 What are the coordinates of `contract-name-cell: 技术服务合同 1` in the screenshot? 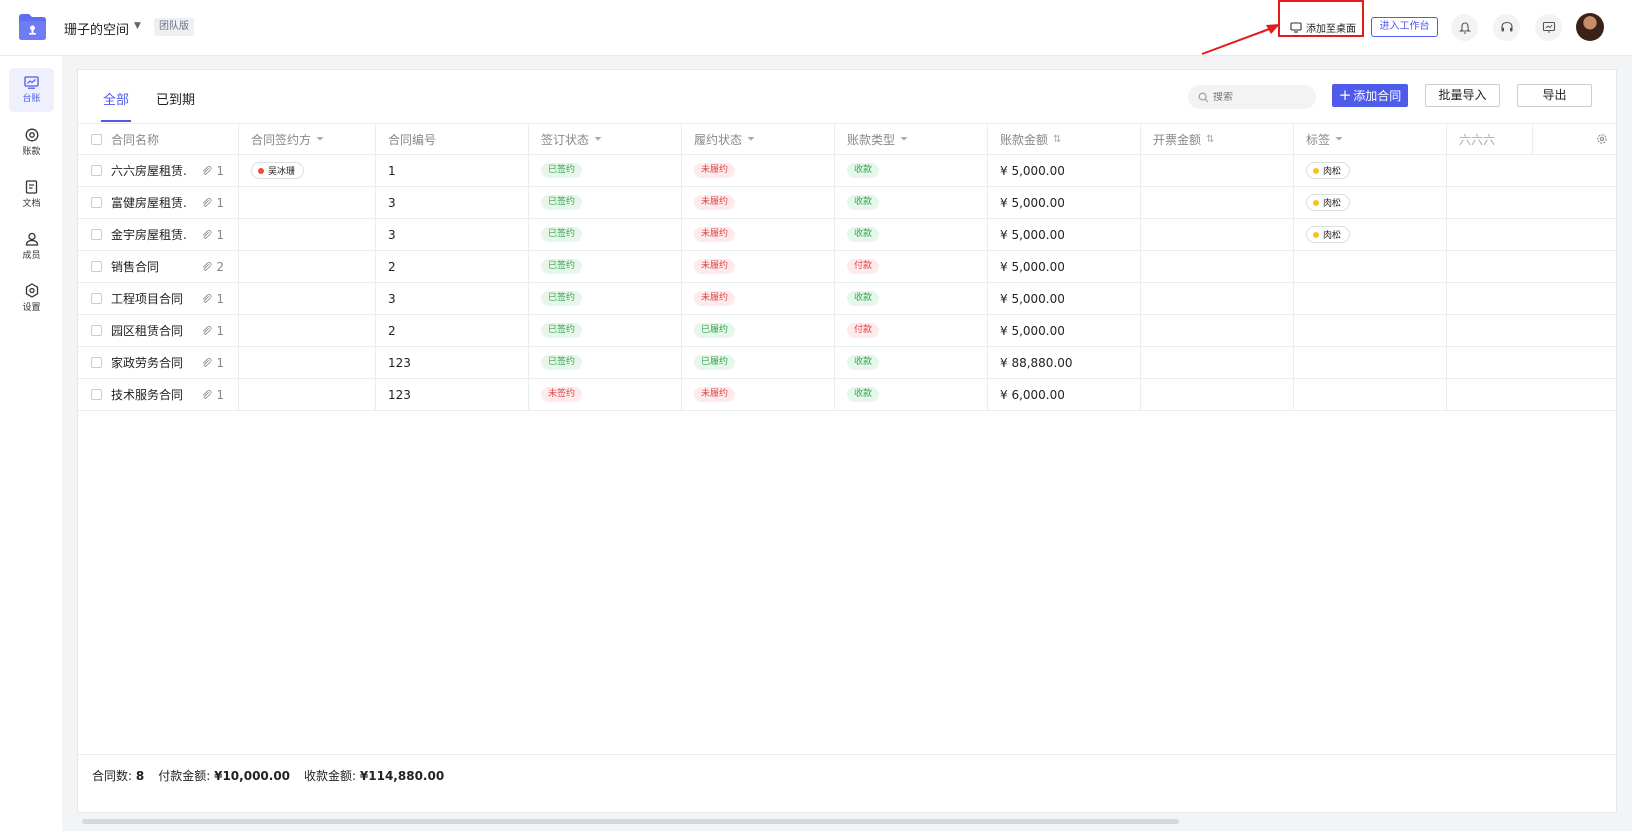 It's located at (158, 394).